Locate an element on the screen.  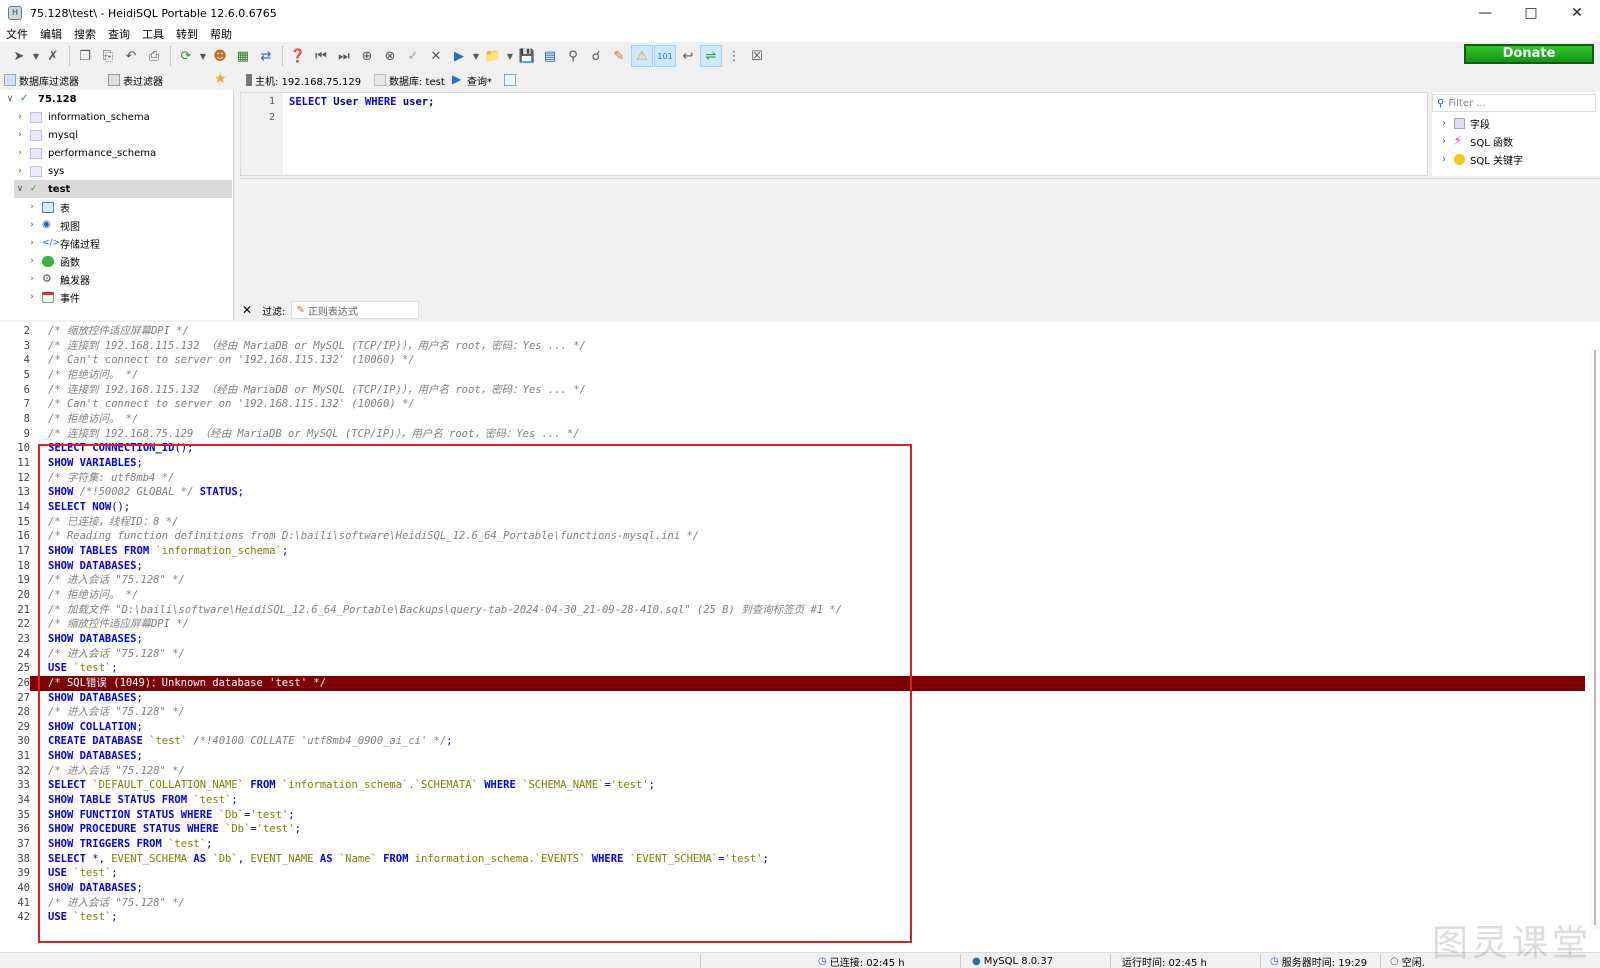
sync-icon: ⇄ is located at coordinates (266, 56).